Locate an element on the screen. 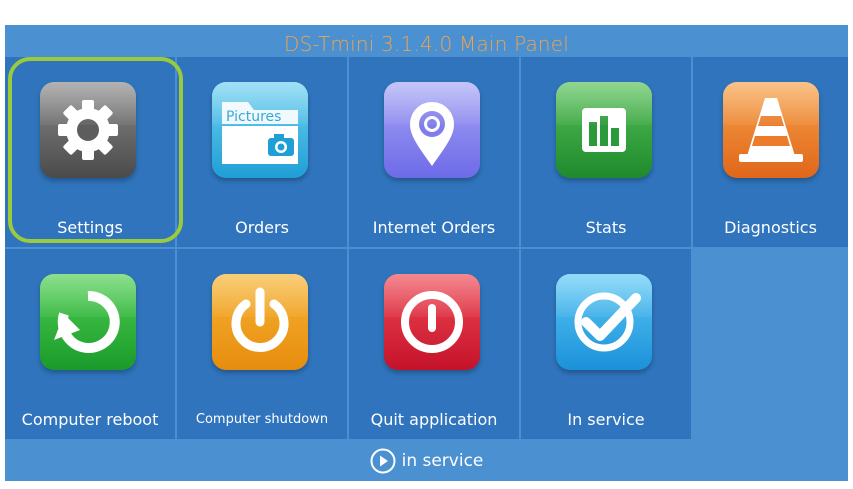 The image size is (853, 489). tile-computer-reboot: Computer reboot is located at coordinates (90, 344).